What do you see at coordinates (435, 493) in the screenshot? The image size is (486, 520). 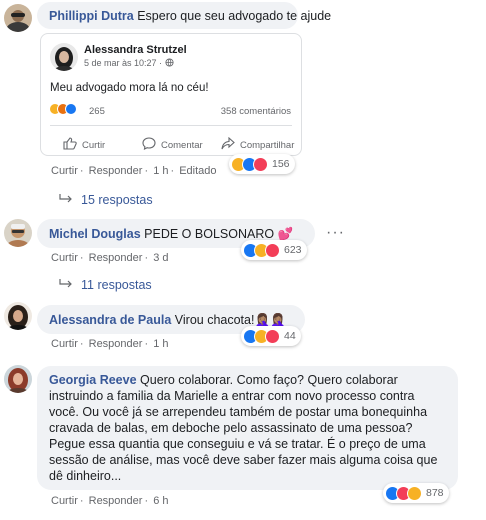 I see `reaction-count: 878` at bounding box center [435, 493].